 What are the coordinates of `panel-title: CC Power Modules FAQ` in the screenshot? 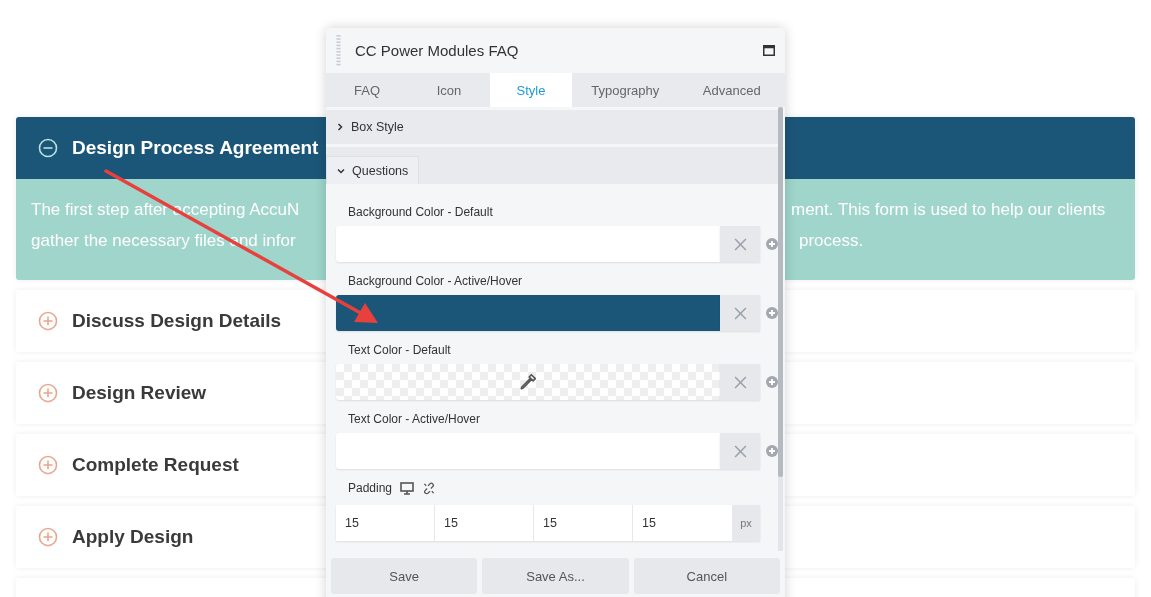 It's located at (437, 50).